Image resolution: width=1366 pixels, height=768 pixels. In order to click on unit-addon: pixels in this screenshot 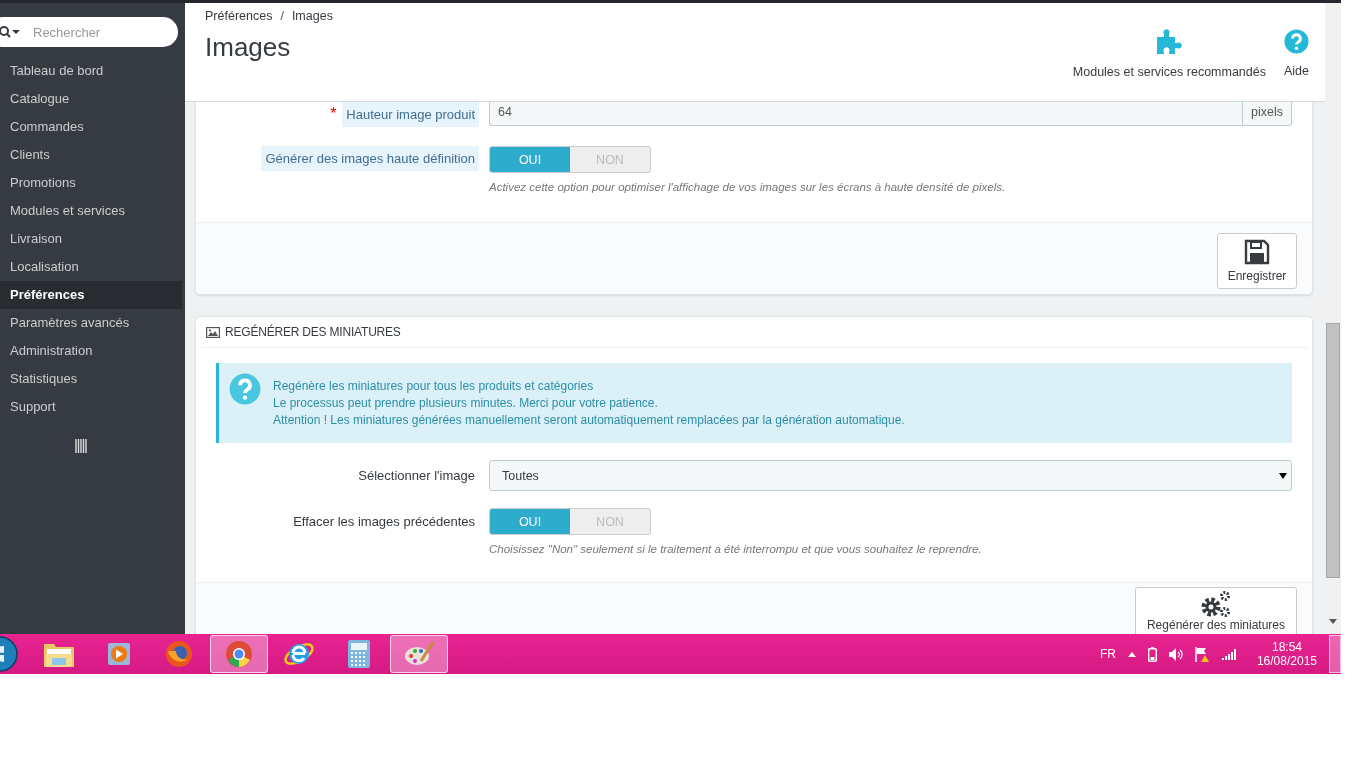, I will do `click(1267, 114)`.